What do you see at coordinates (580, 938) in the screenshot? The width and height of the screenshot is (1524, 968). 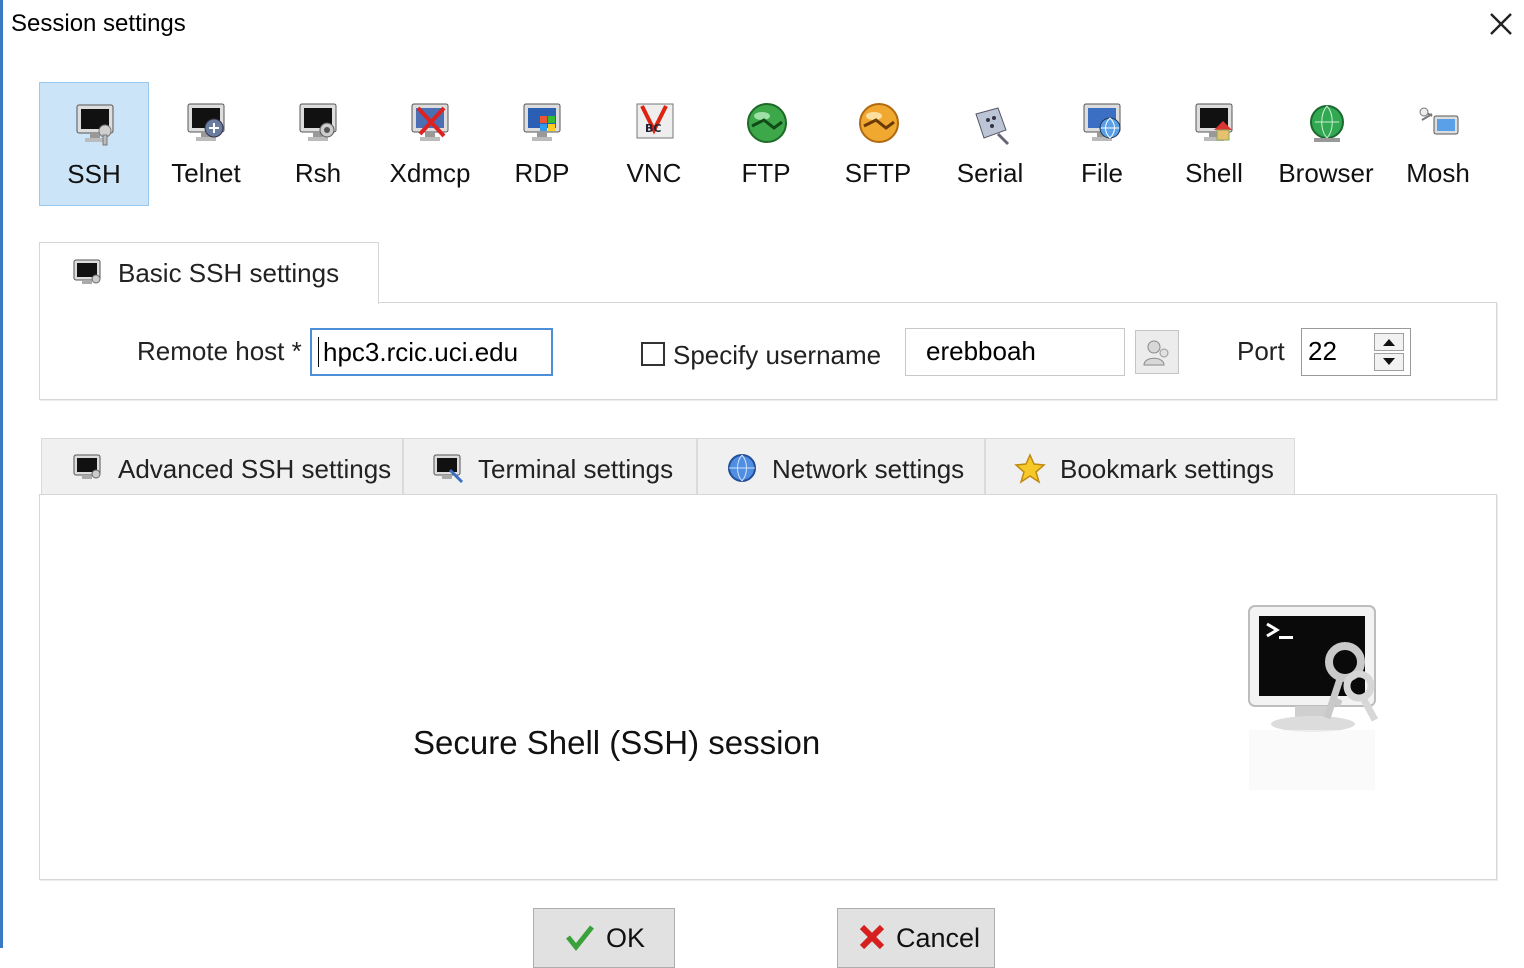 I see `checkmark-icon` at bounding box center [580, 938].